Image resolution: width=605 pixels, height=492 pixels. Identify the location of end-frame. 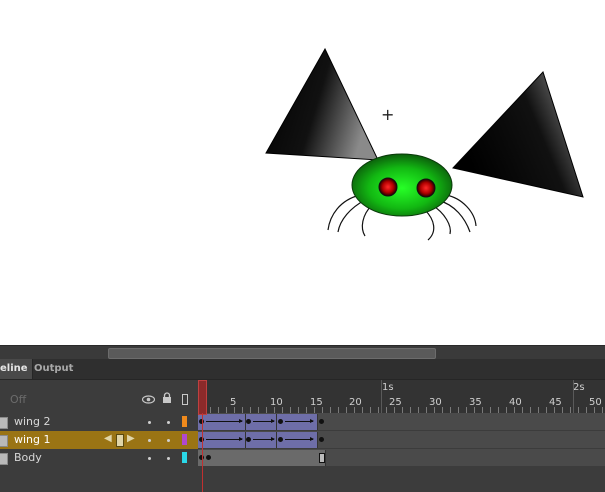
(322, 458).